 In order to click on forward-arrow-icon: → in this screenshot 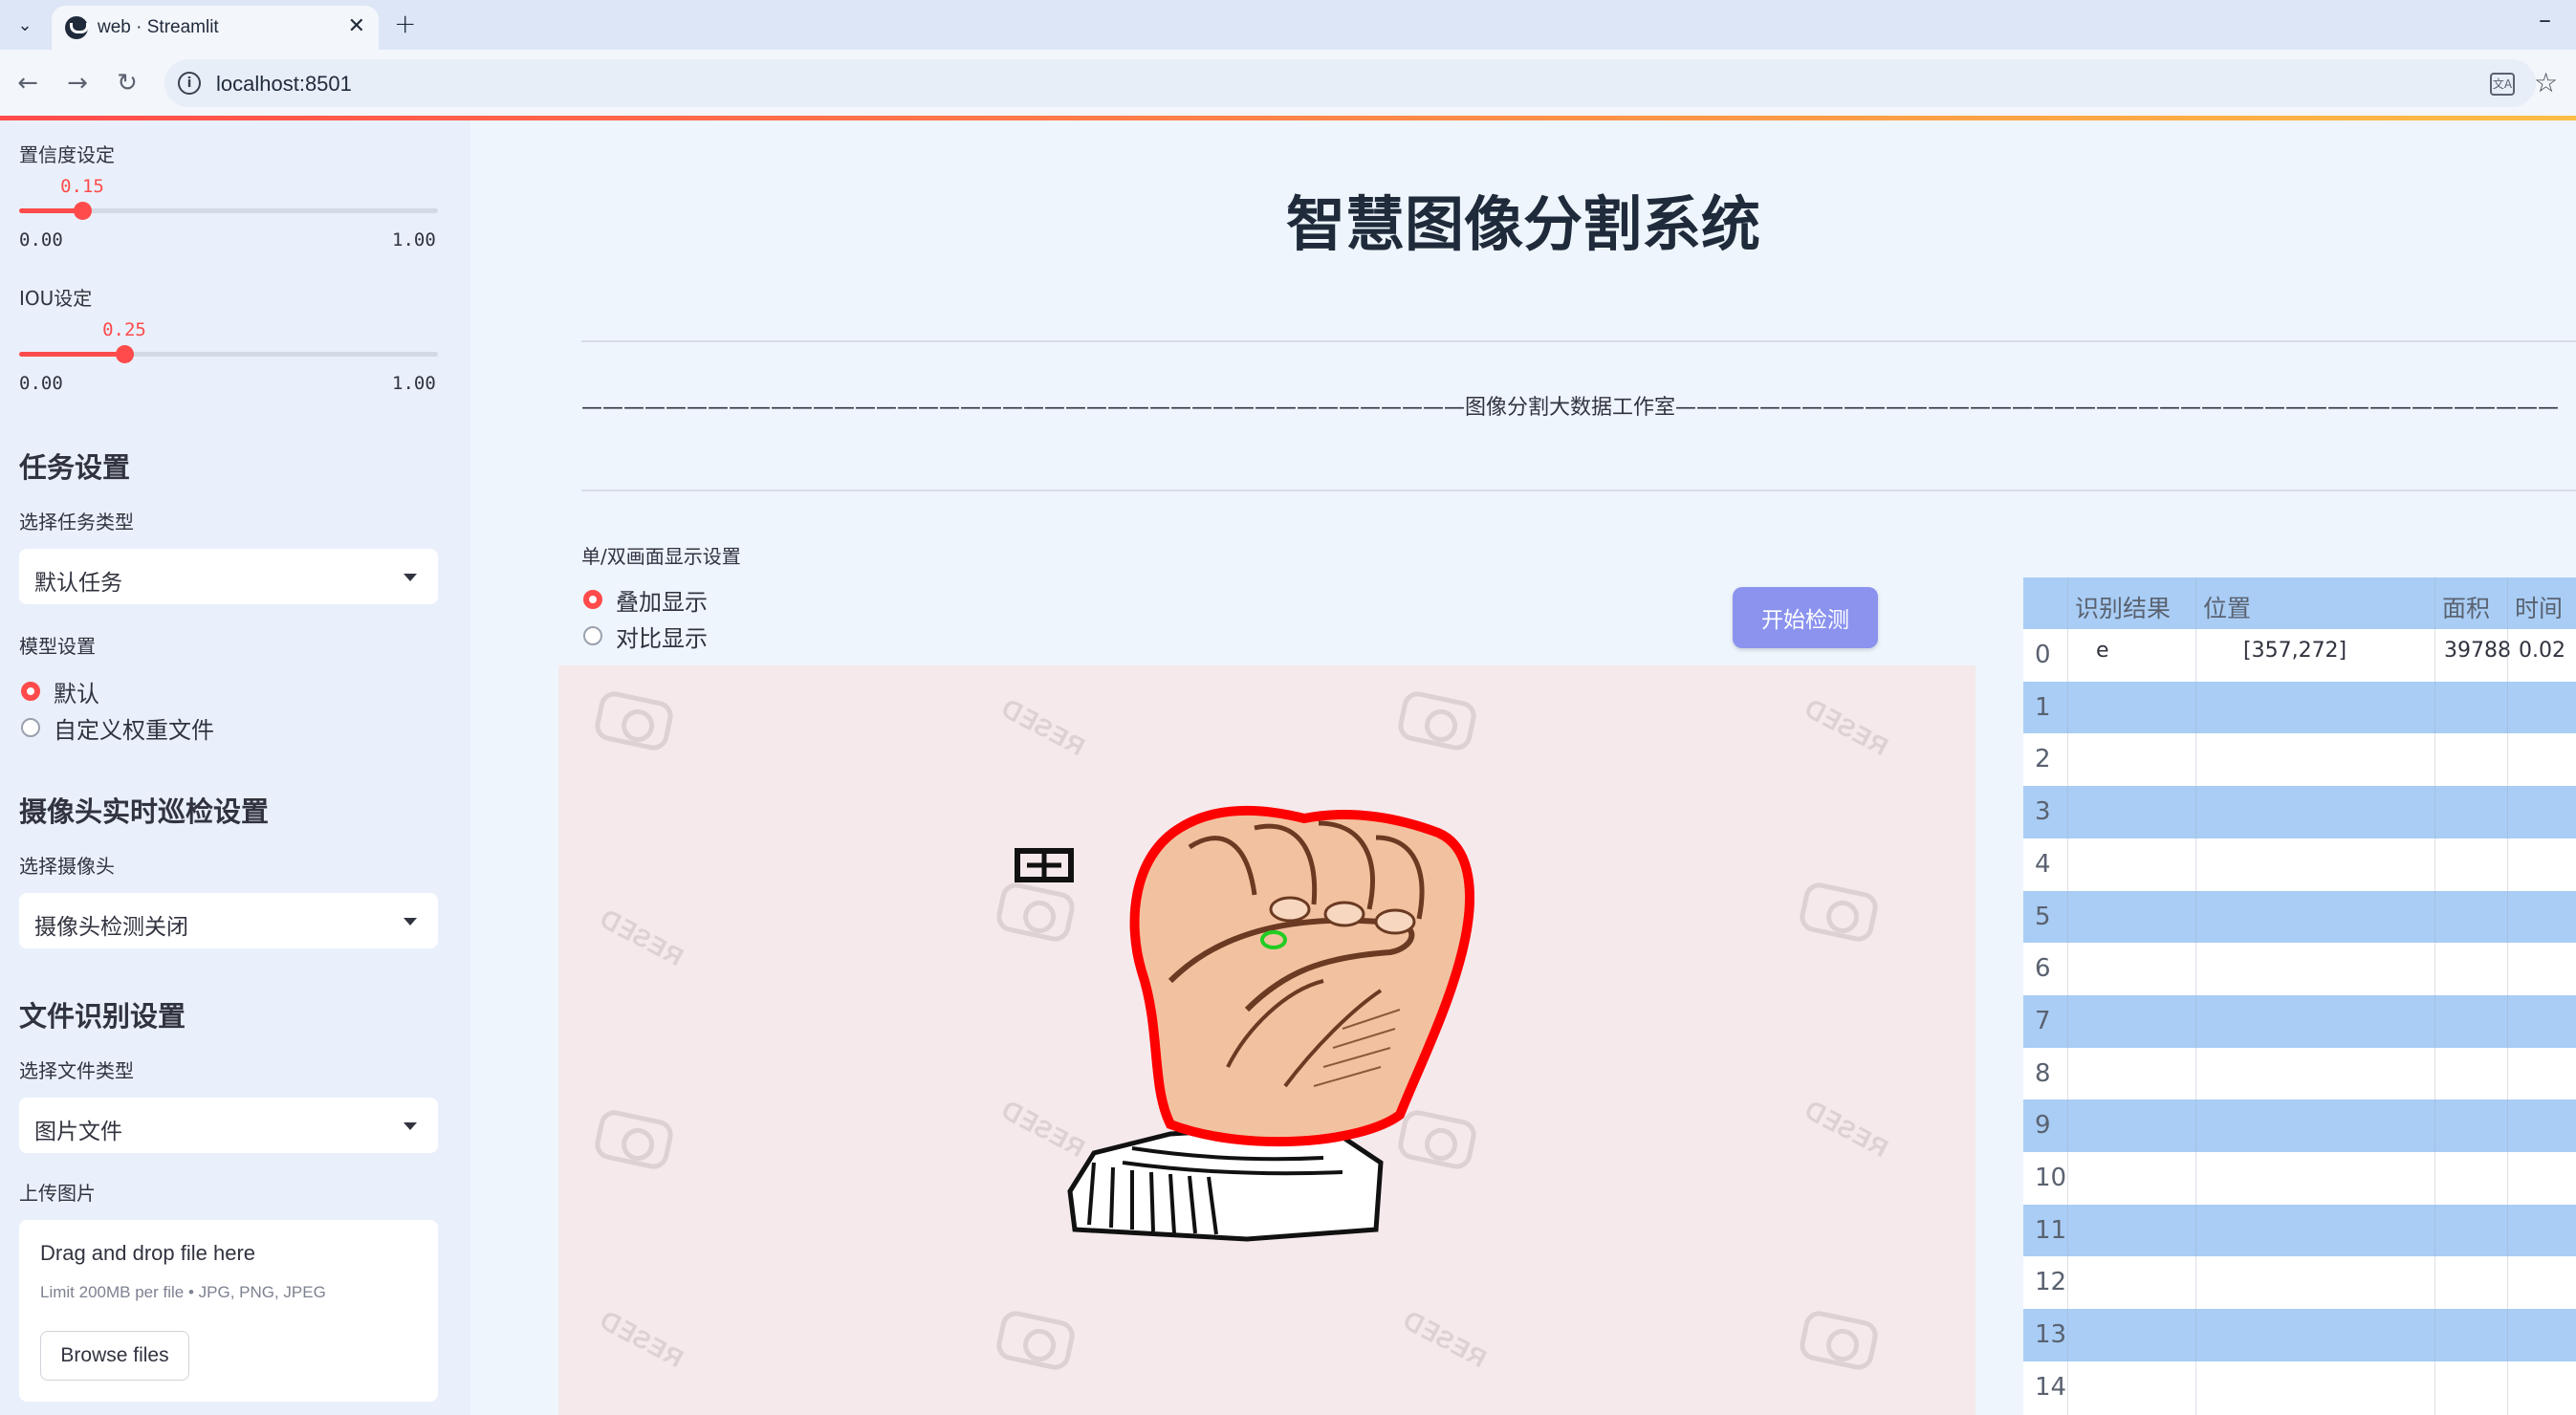, I will do `click(77, 83)`.